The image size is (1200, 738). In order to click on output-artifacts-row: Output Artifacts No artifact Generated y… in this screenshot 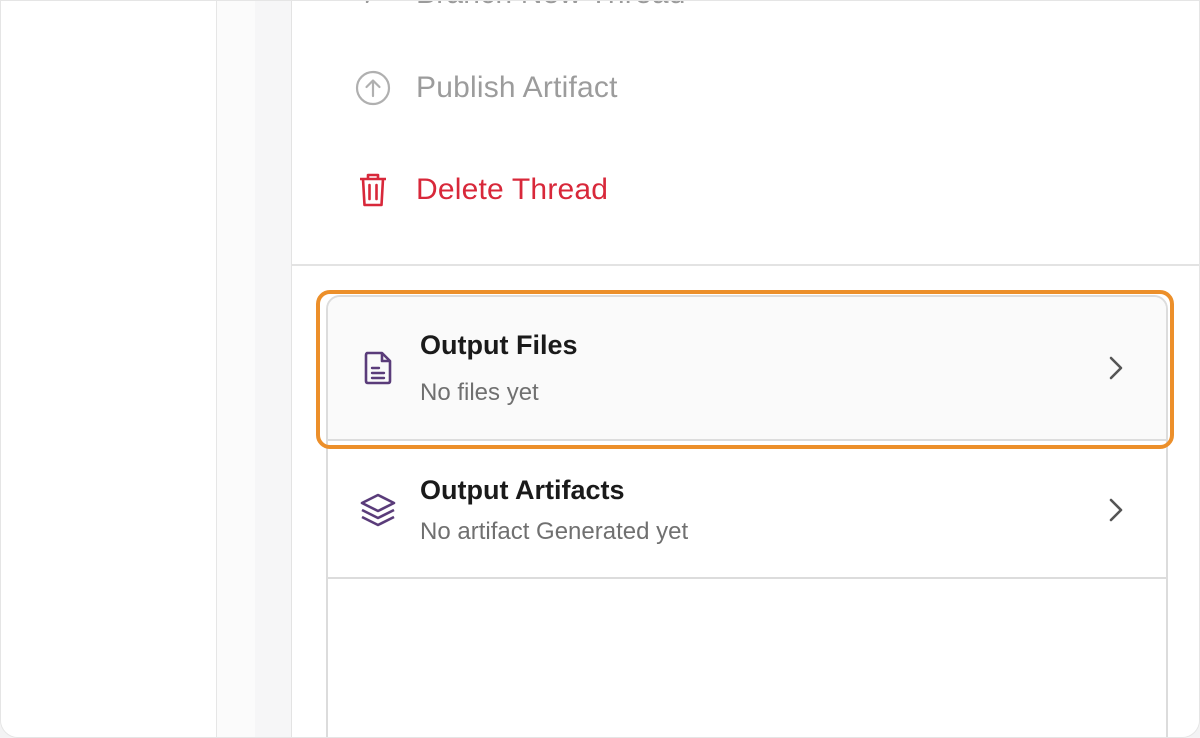, I will do `click(747, 511)`.